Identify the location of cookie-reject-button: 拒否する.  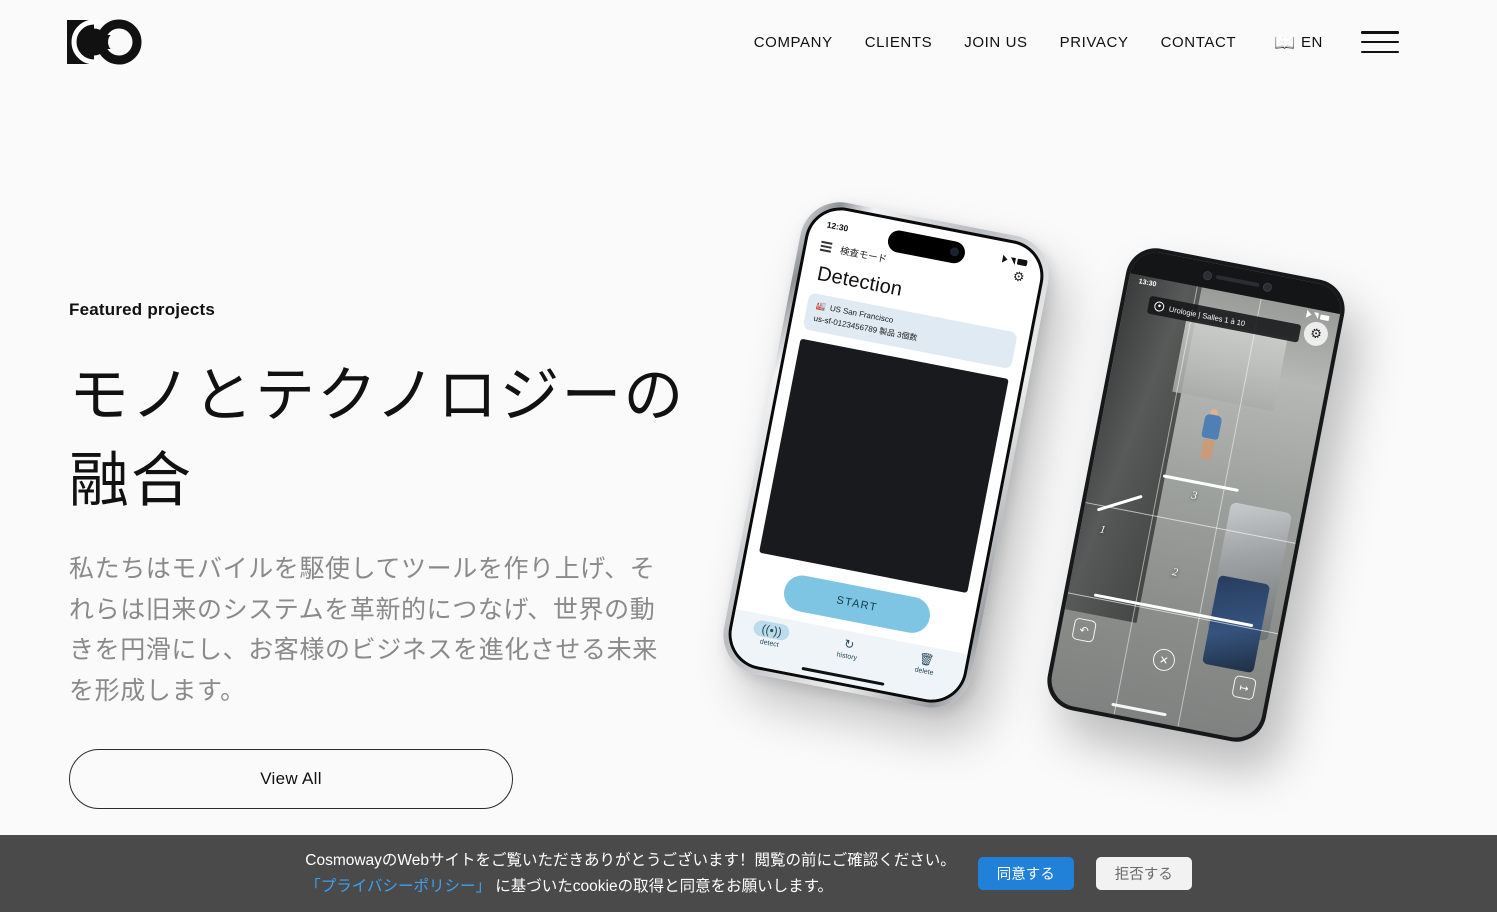
(1143, 873).